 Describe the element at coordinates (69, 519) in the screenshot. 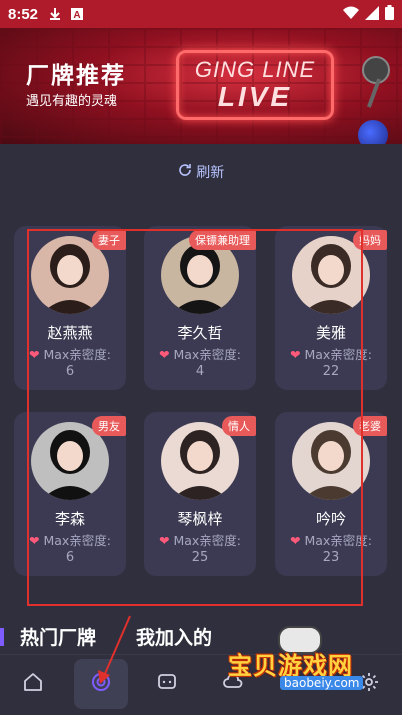

I see `character-name: 李森` at that location.